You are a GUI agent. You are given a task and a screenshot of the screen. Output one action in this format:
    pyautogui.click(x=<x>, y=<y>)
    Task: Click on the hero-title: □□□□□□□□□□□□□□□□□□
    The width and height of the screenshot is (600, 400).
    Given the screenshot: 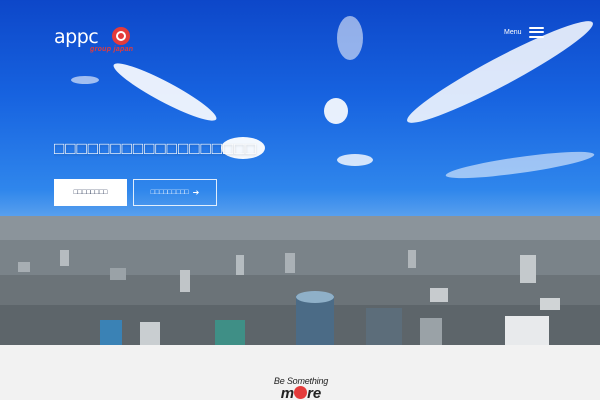 What is the action you would take?
    pyautogui.click(x=155, y=148)
    